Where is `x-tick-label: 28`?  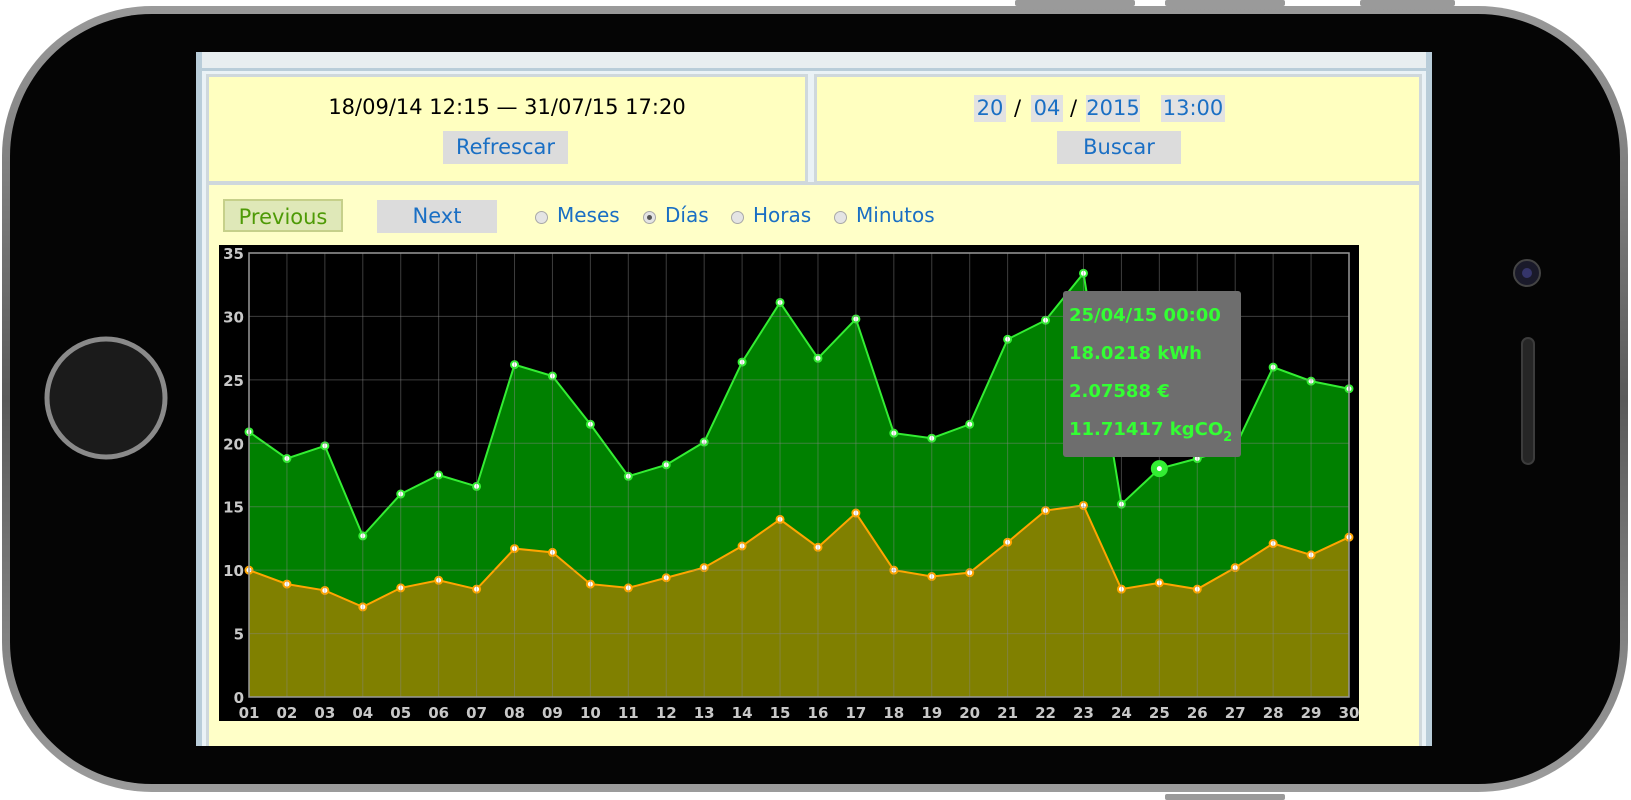
x-tick-label: 28 is located at coordinates (1273, 712).